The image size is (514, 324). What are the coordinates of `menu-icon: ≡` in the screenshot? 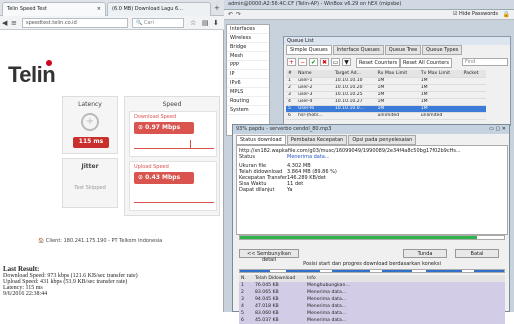 It's located at (14, 23).